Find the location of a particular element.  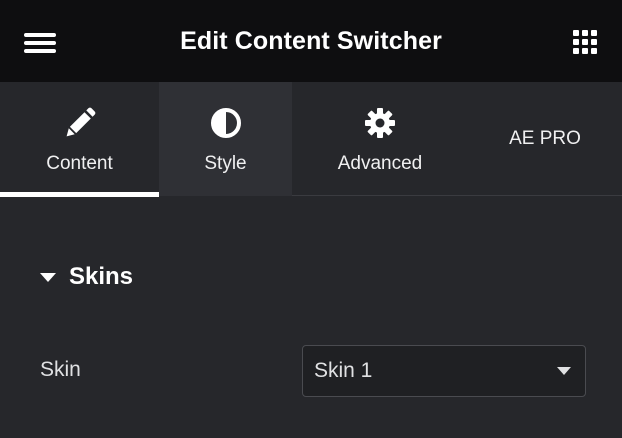

grid-apps-icon is located at coordinates (585, 42).